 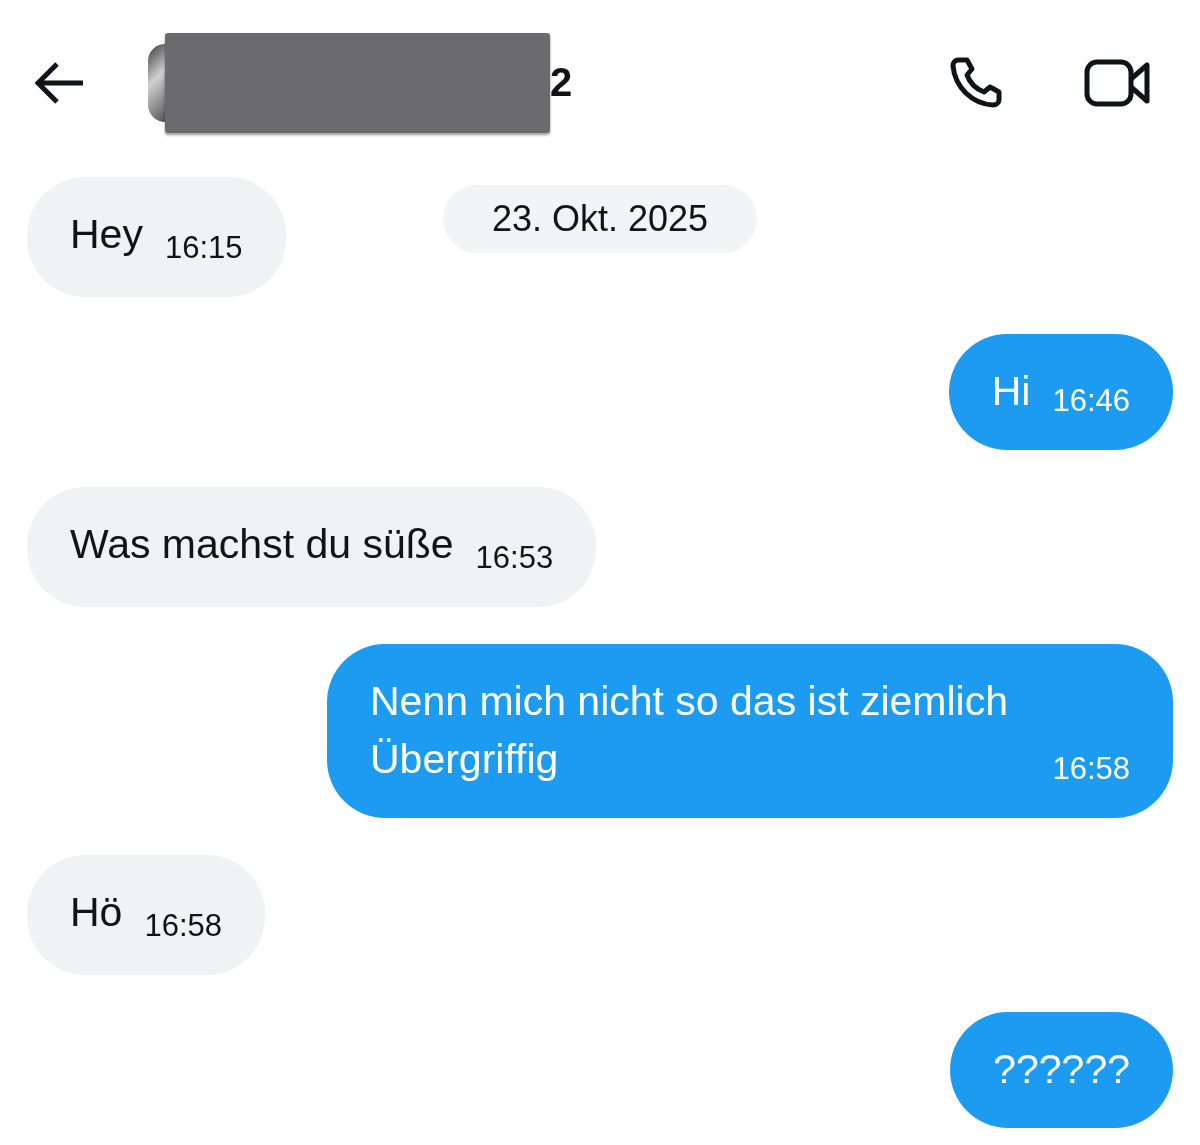 What do you see at coordinates (600, 219) in the screenshot?
I see `date-label: 23. Okt. 2025` at bounding box center [600, 219].